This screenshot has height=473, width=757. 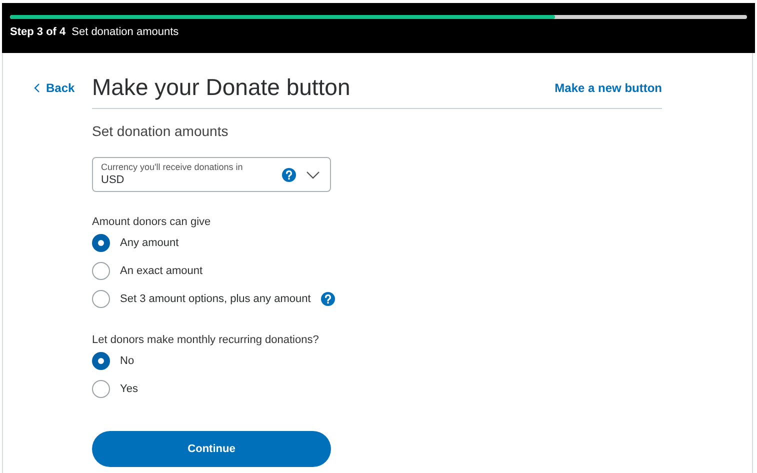 I want to click on currency-value: USD, so click(x=113, y=180).